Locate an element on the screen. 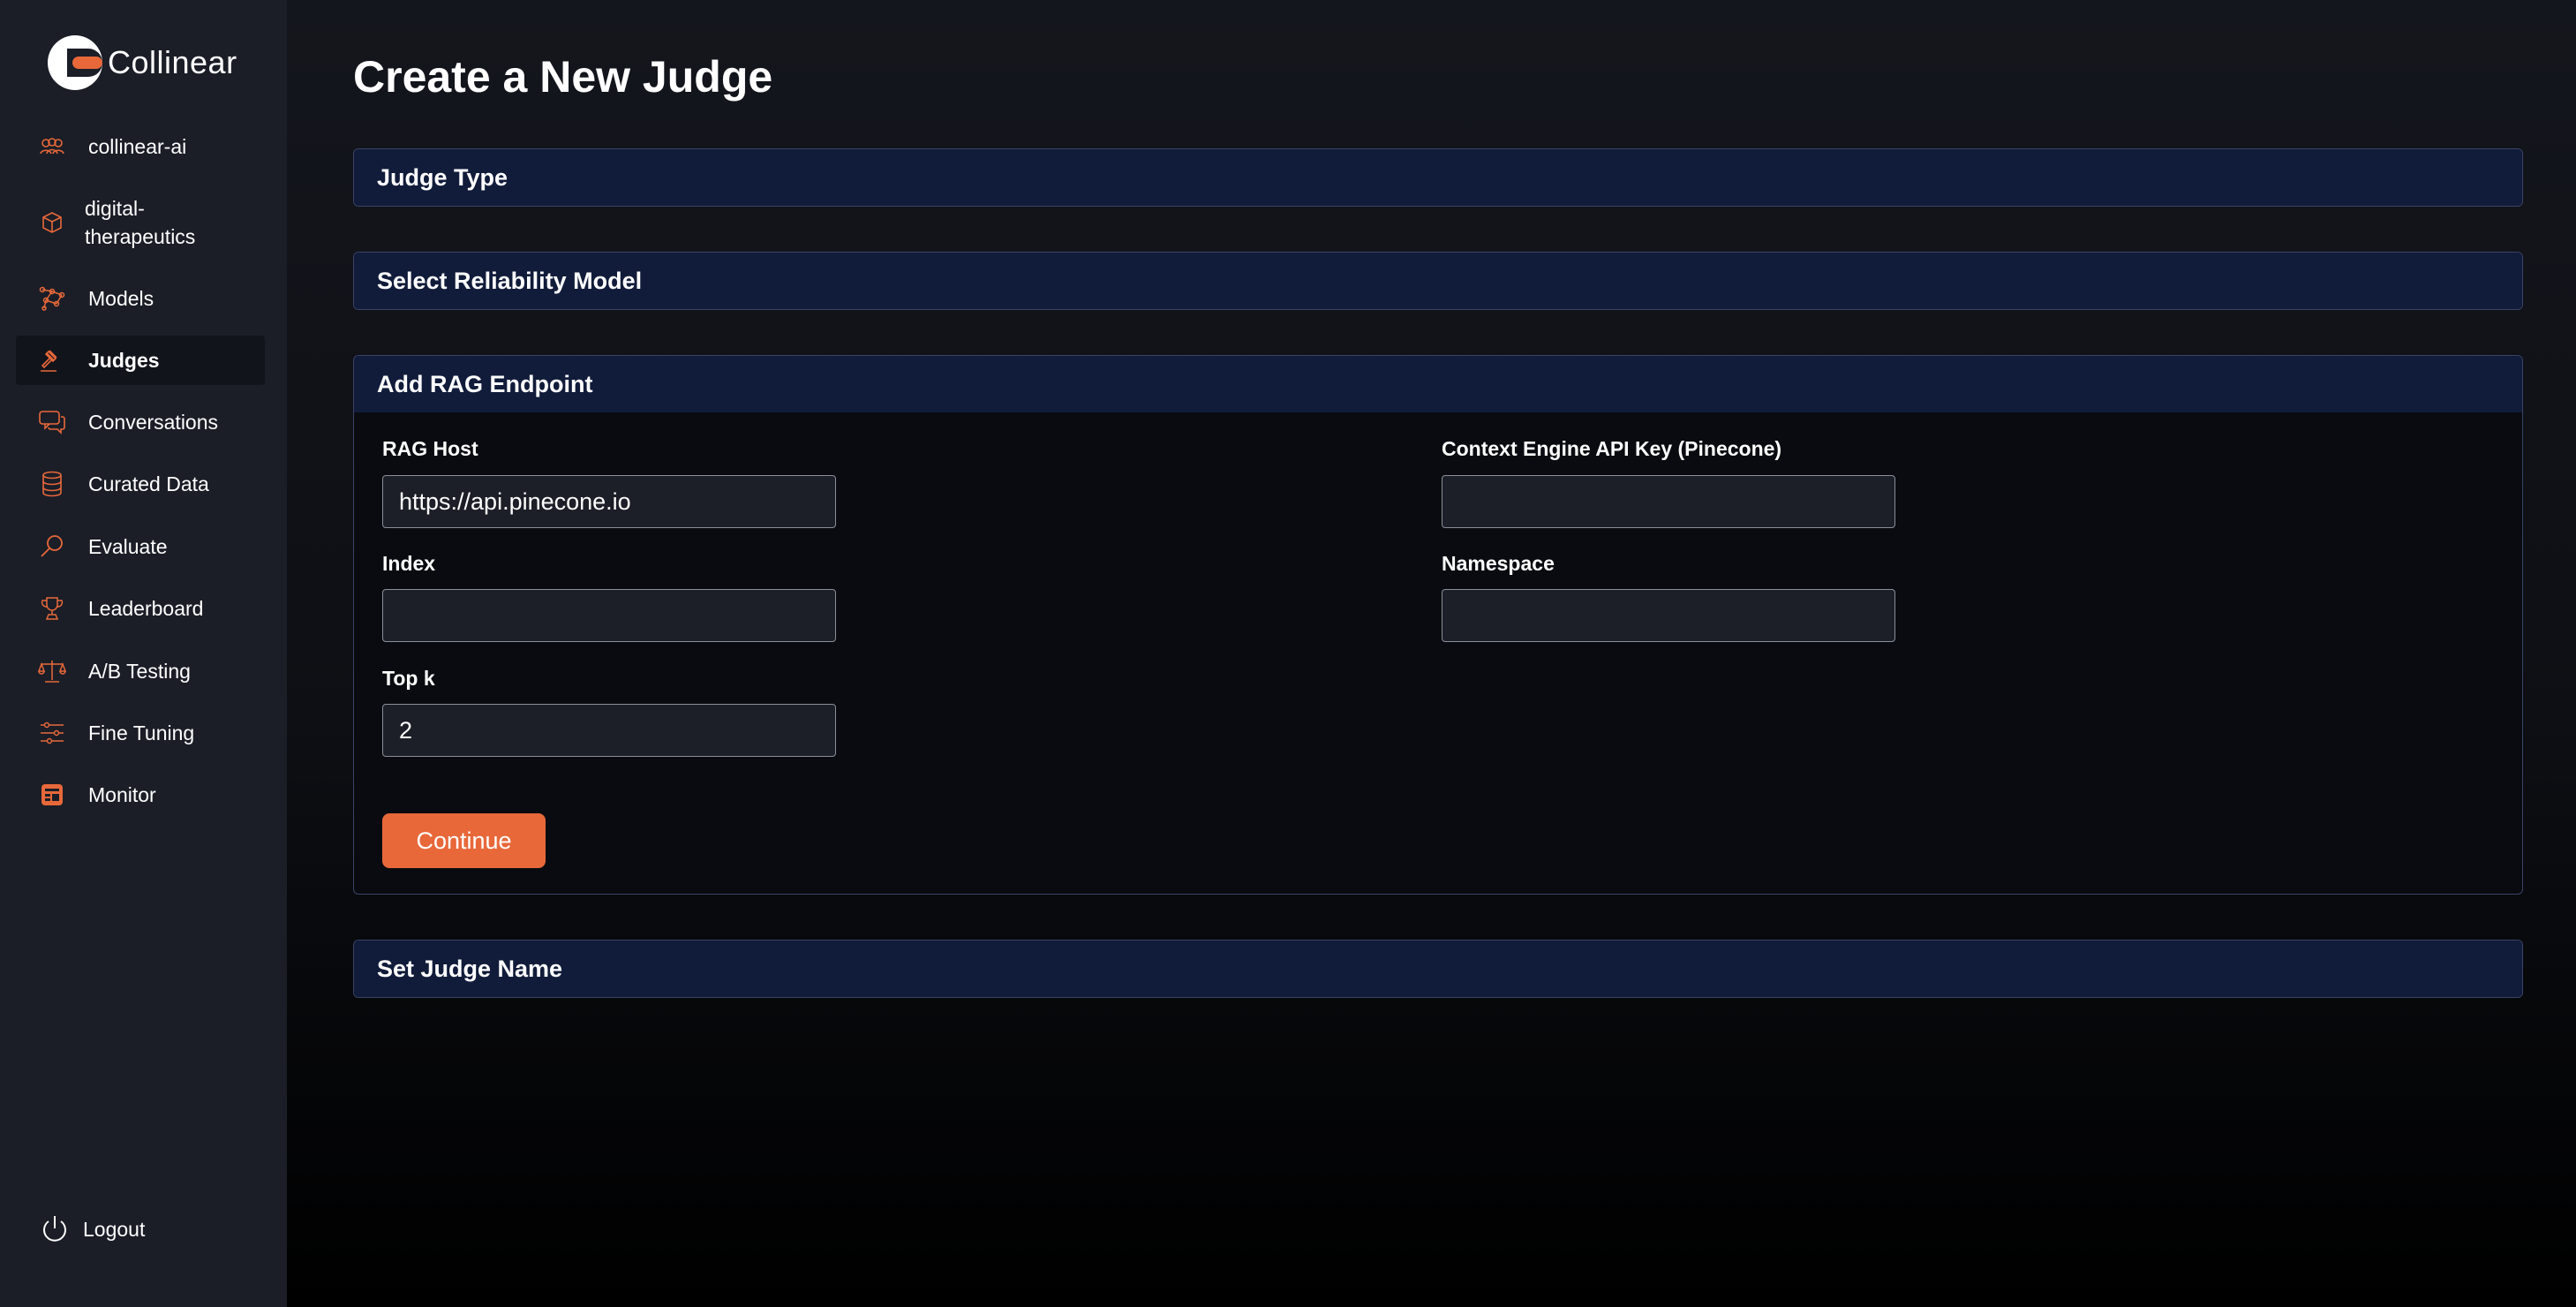 Image resolution: width=2576 pixels, height=1307 pixels. section-header: Add RAG Endpoint is located at coordinates (1438, 384).